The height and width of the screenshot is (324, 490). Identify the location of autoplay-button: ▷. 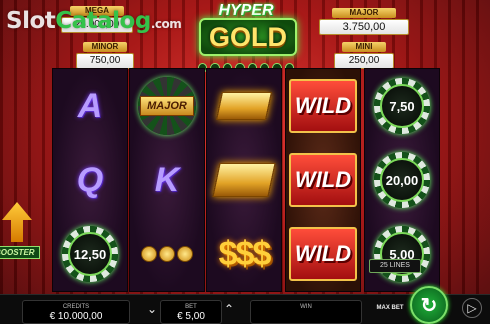
(472, 308).